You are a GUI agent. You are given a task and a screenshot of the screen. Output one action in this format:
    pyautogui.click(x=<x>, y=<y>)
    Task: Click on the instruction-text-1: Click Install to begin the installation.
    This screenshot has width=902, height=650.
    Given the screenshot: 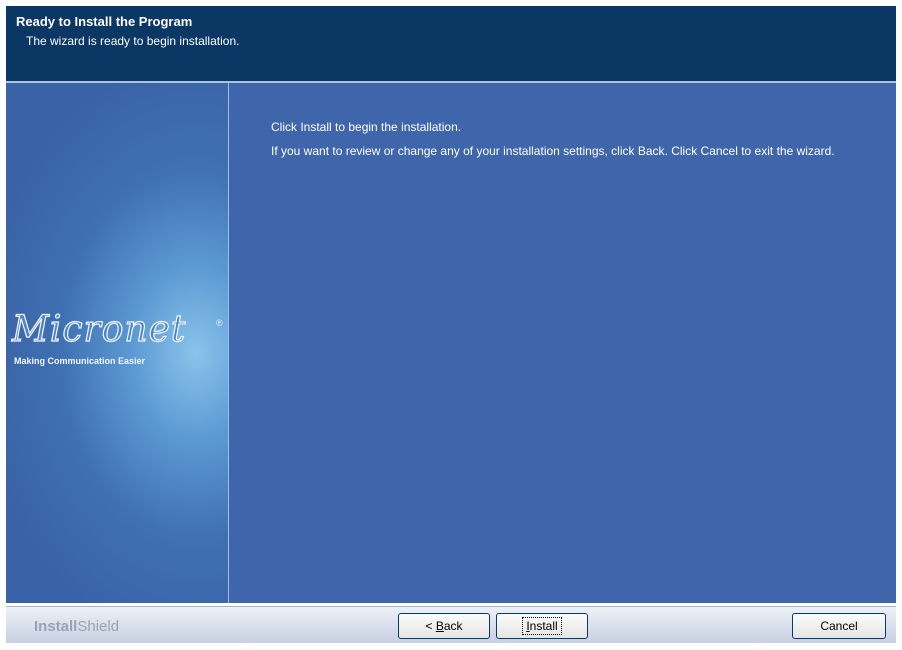 What is the action you would take?
    pyautogui.click(x=366, y=127)
    